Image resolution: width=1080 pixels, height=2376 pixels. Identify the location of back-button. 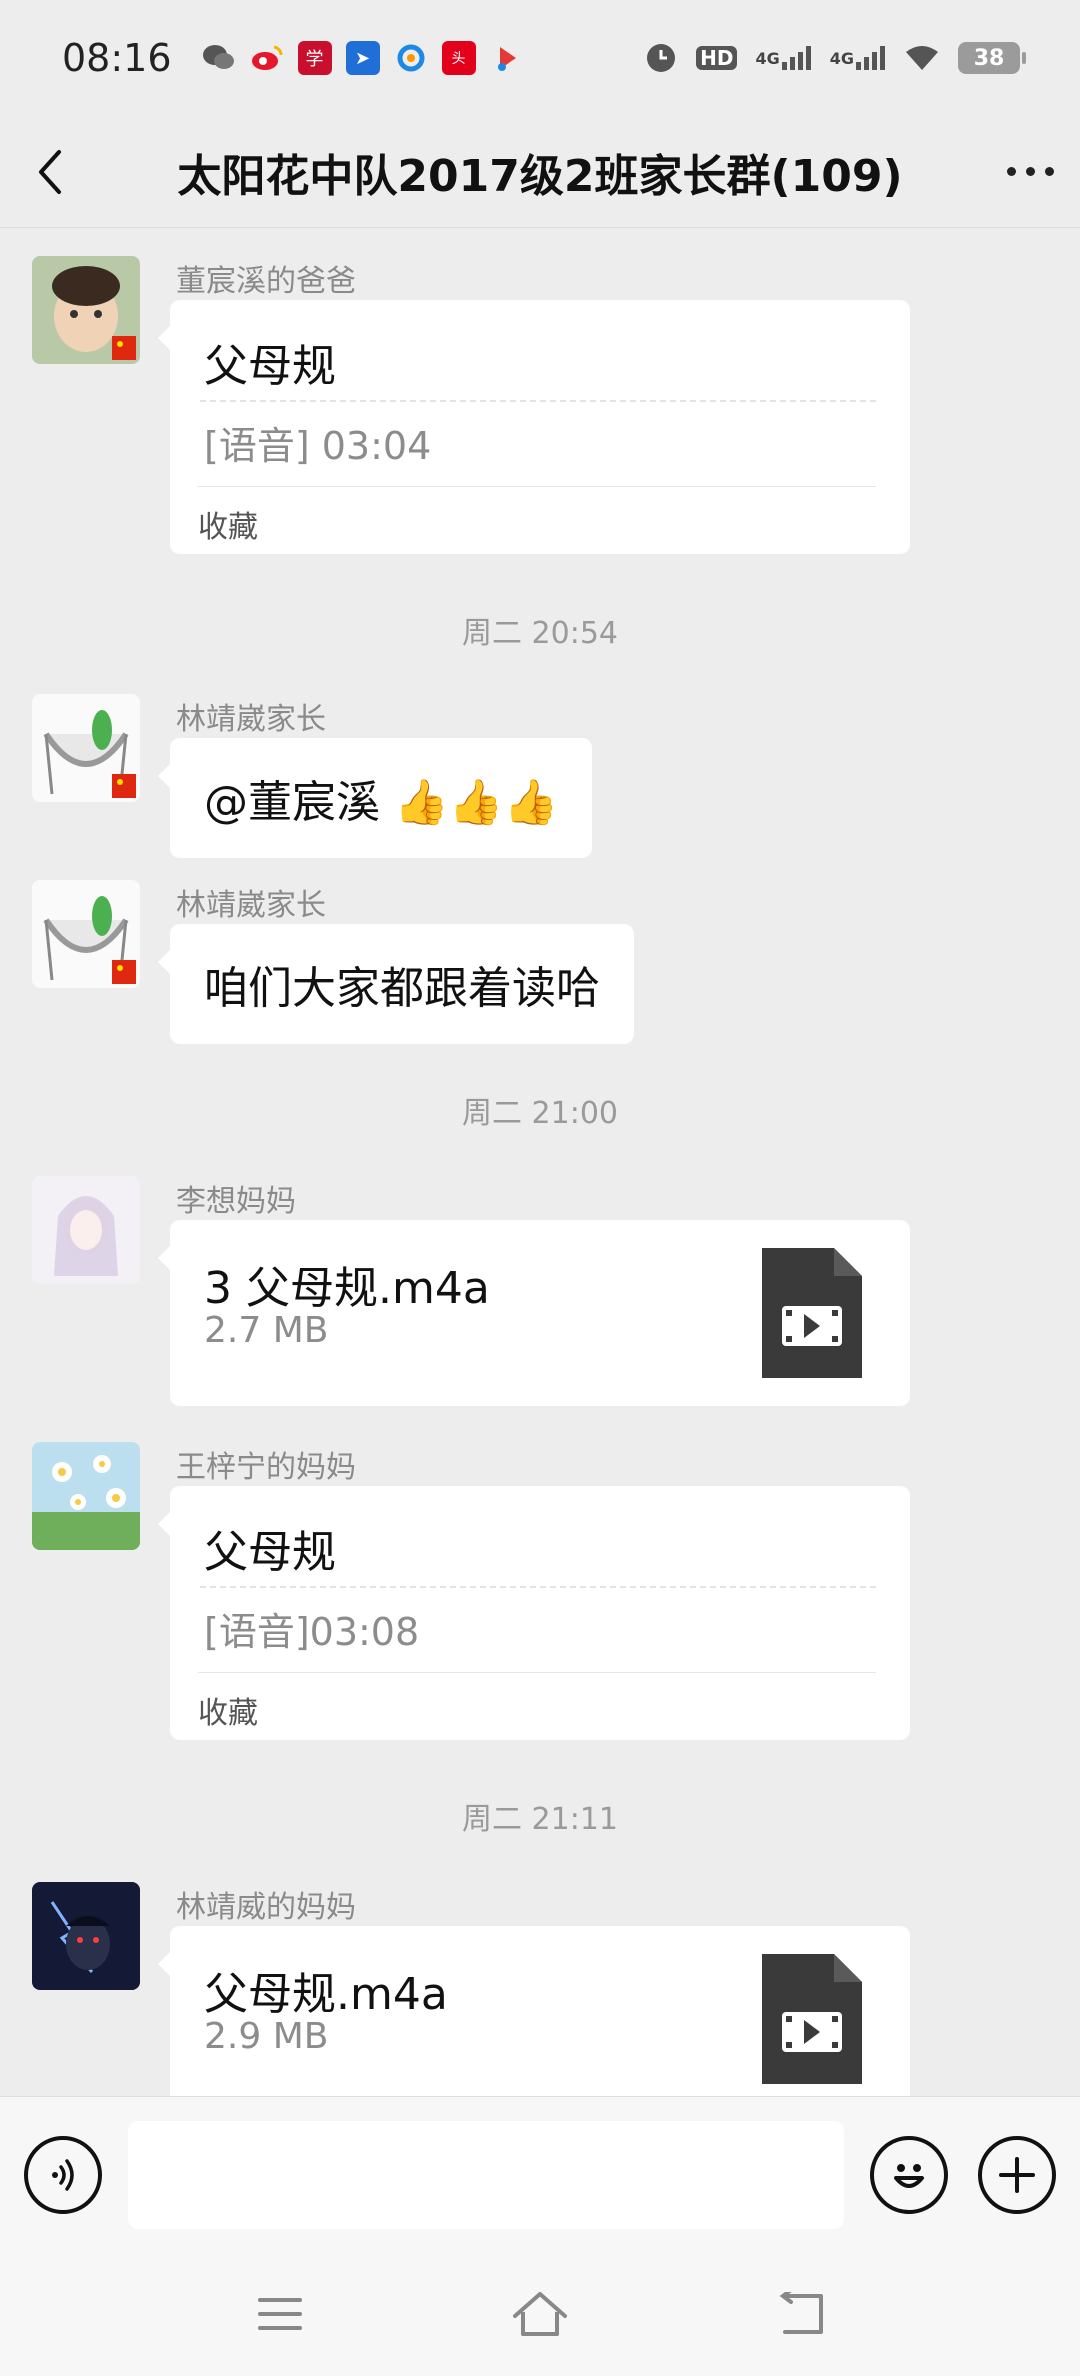
(50, 172).